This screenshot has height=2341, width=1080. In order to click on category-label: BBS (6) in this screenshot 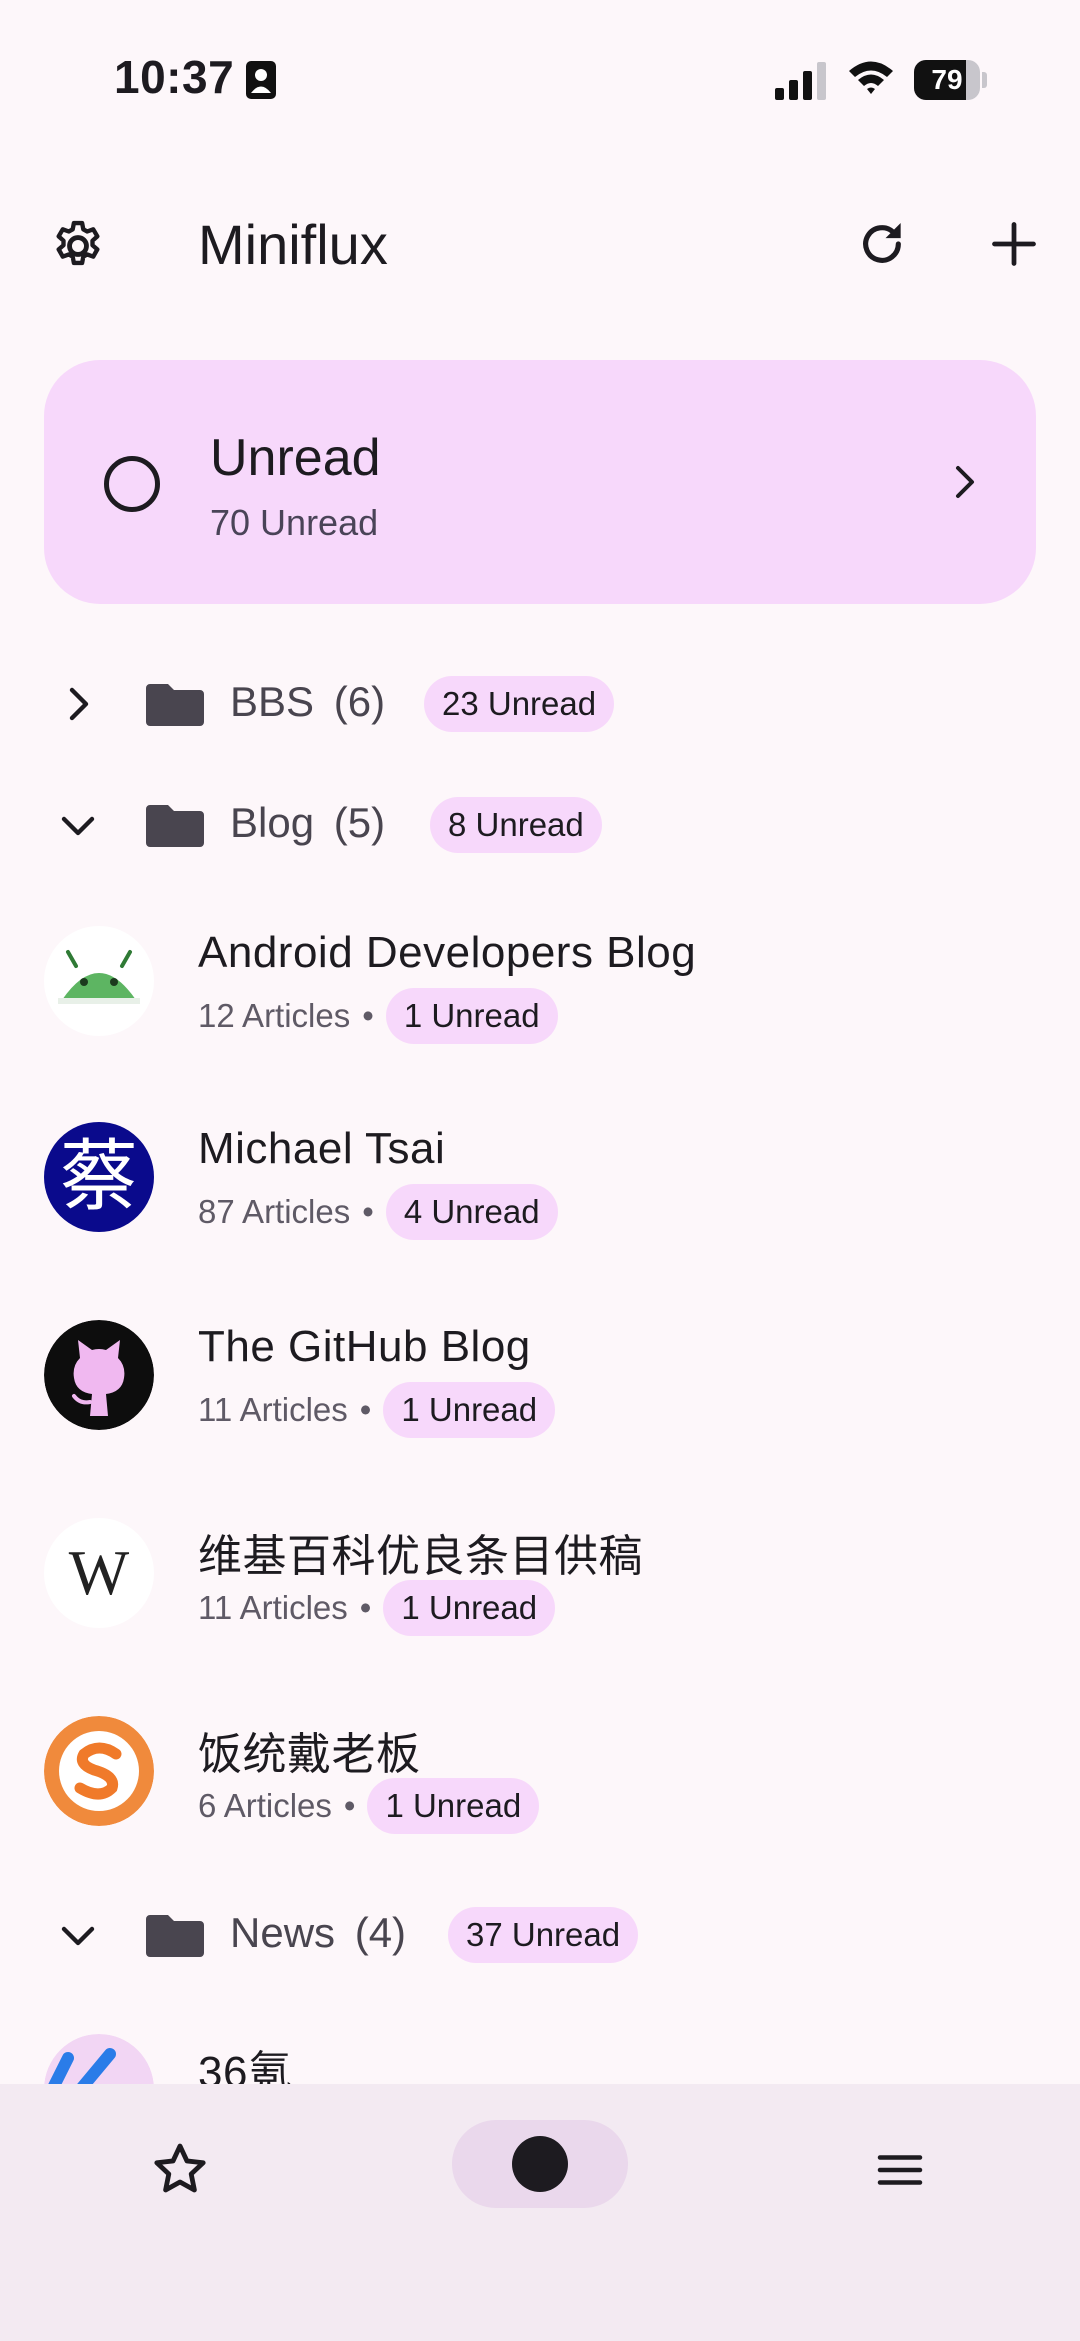, I will do `click(307, 702)`.